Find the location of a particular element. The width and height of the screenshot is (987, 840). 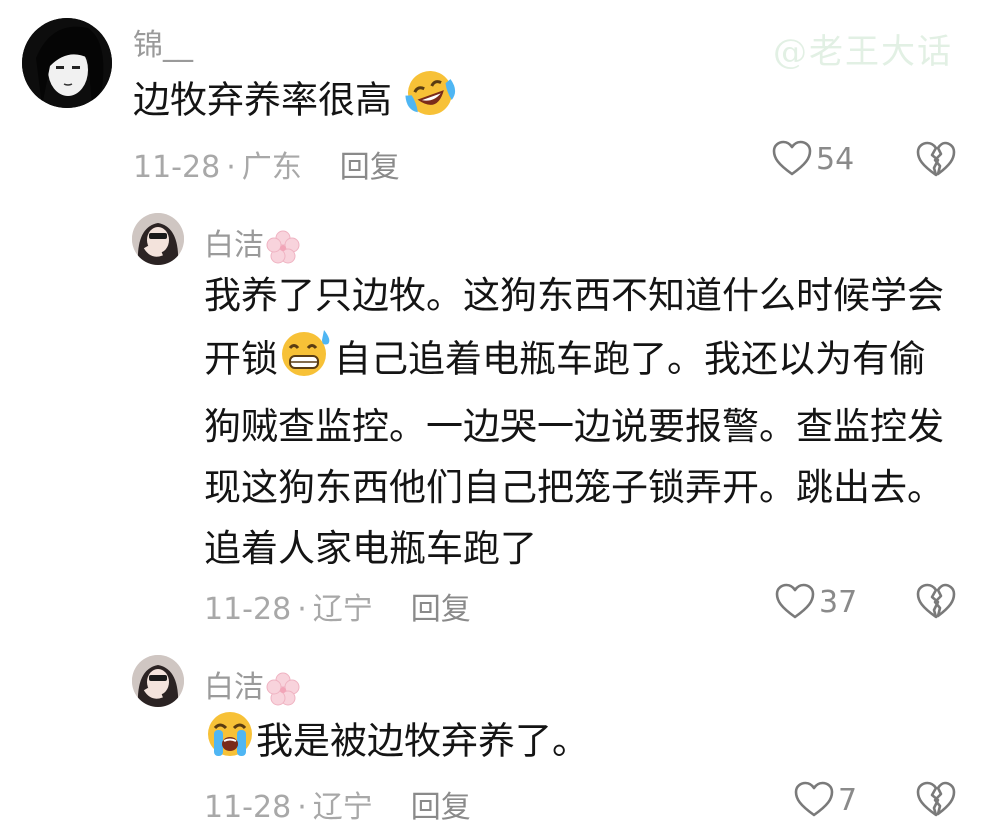

comment-text-line: 狗贼查监控。一边哭一边说要报警。查监控发 is located at coordinates (574, 426).